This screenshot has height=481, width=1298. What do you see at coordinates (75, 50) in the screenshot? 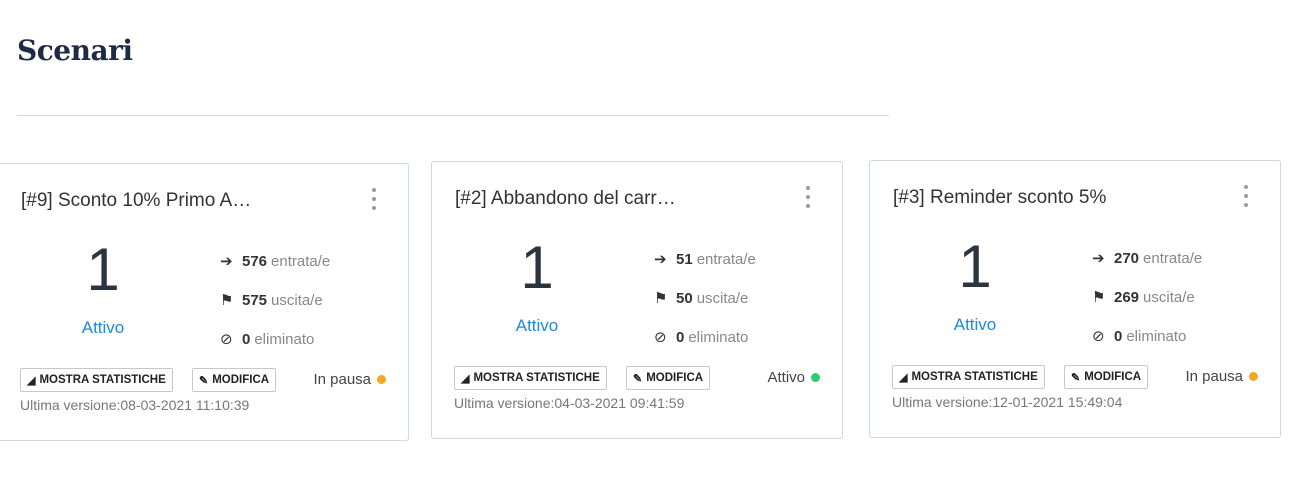
I see `page-title: Scenari` at bounding box center [75, 50].